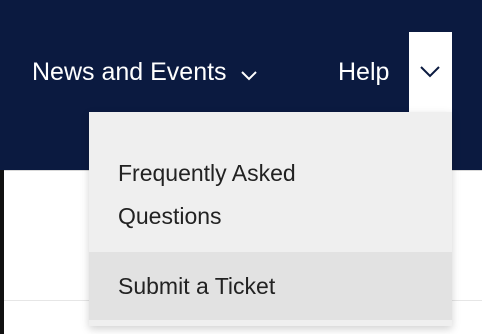  I want to click on nav-item-news-and-events: News and Events, so click(144, 72).